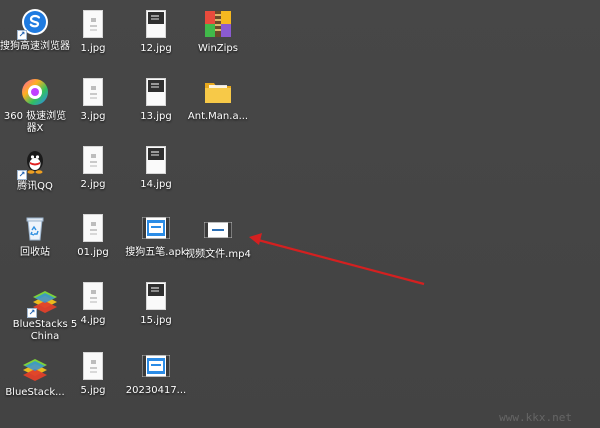 Image resolution: width=600 pixels, height=428 pixels. What do you see at coordinates (34, 23) in the screenshot?
I see `sogou-browser-icon: ↗` at bounding box center [34, 23].